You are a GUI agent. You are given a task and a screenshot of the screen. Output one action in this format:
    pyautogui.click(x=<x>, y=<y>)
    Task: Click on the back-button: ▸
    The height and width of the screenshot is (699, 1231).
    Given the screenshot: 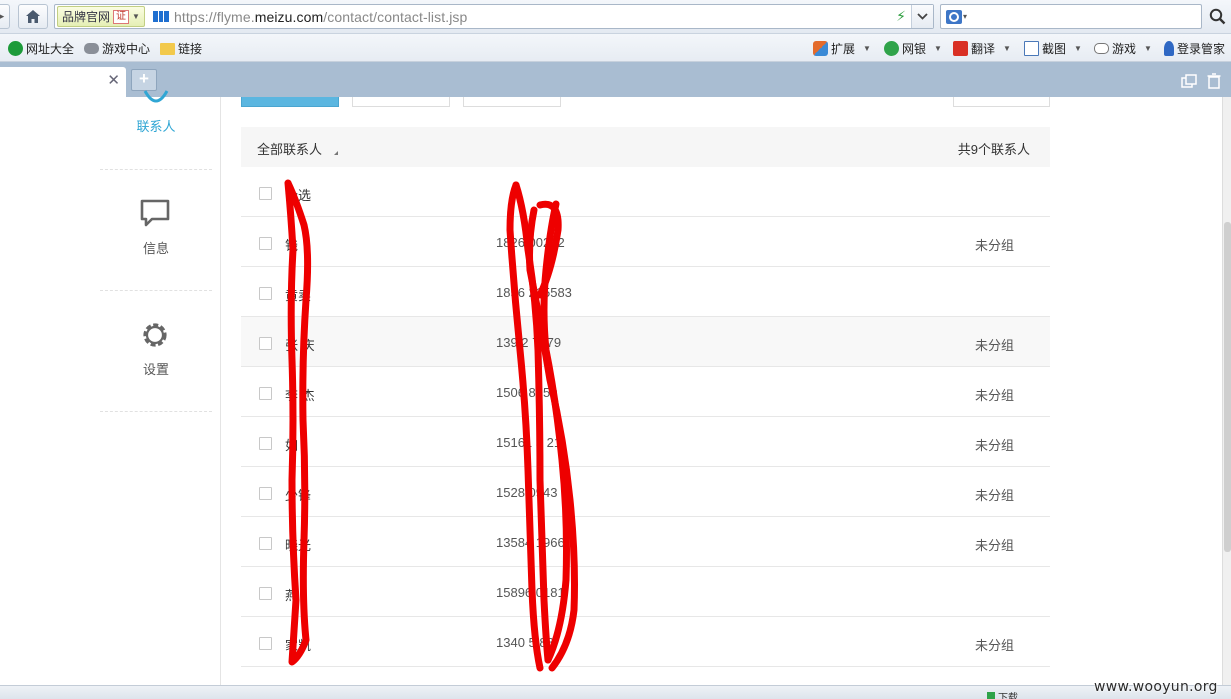 What is the action you would take?
    pyautogui.click(x=5, y=16)
    